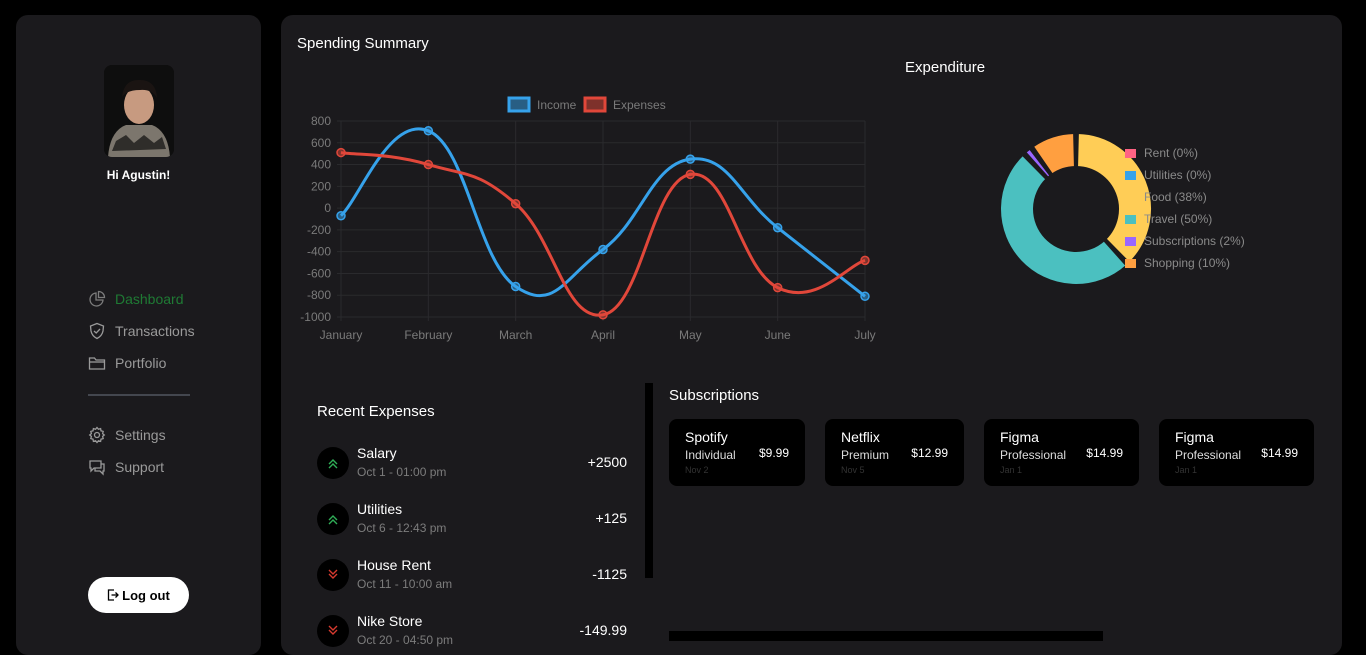 The image size is (1366, 655). What do you see at coordinates (1185, 241) in the screenshot?
I see `pie-legend-item: Subscriptions (2%)` at bounding box center [1185, 241].